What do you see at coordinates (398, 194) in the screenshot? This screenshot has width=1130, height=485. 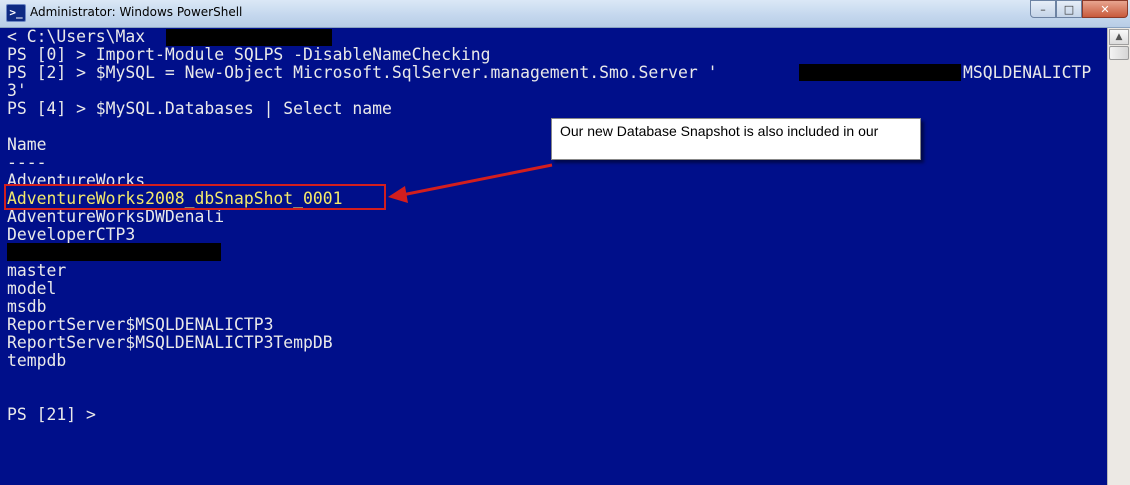 I see `arrow-head-icon` at bounding box center [398, 194].